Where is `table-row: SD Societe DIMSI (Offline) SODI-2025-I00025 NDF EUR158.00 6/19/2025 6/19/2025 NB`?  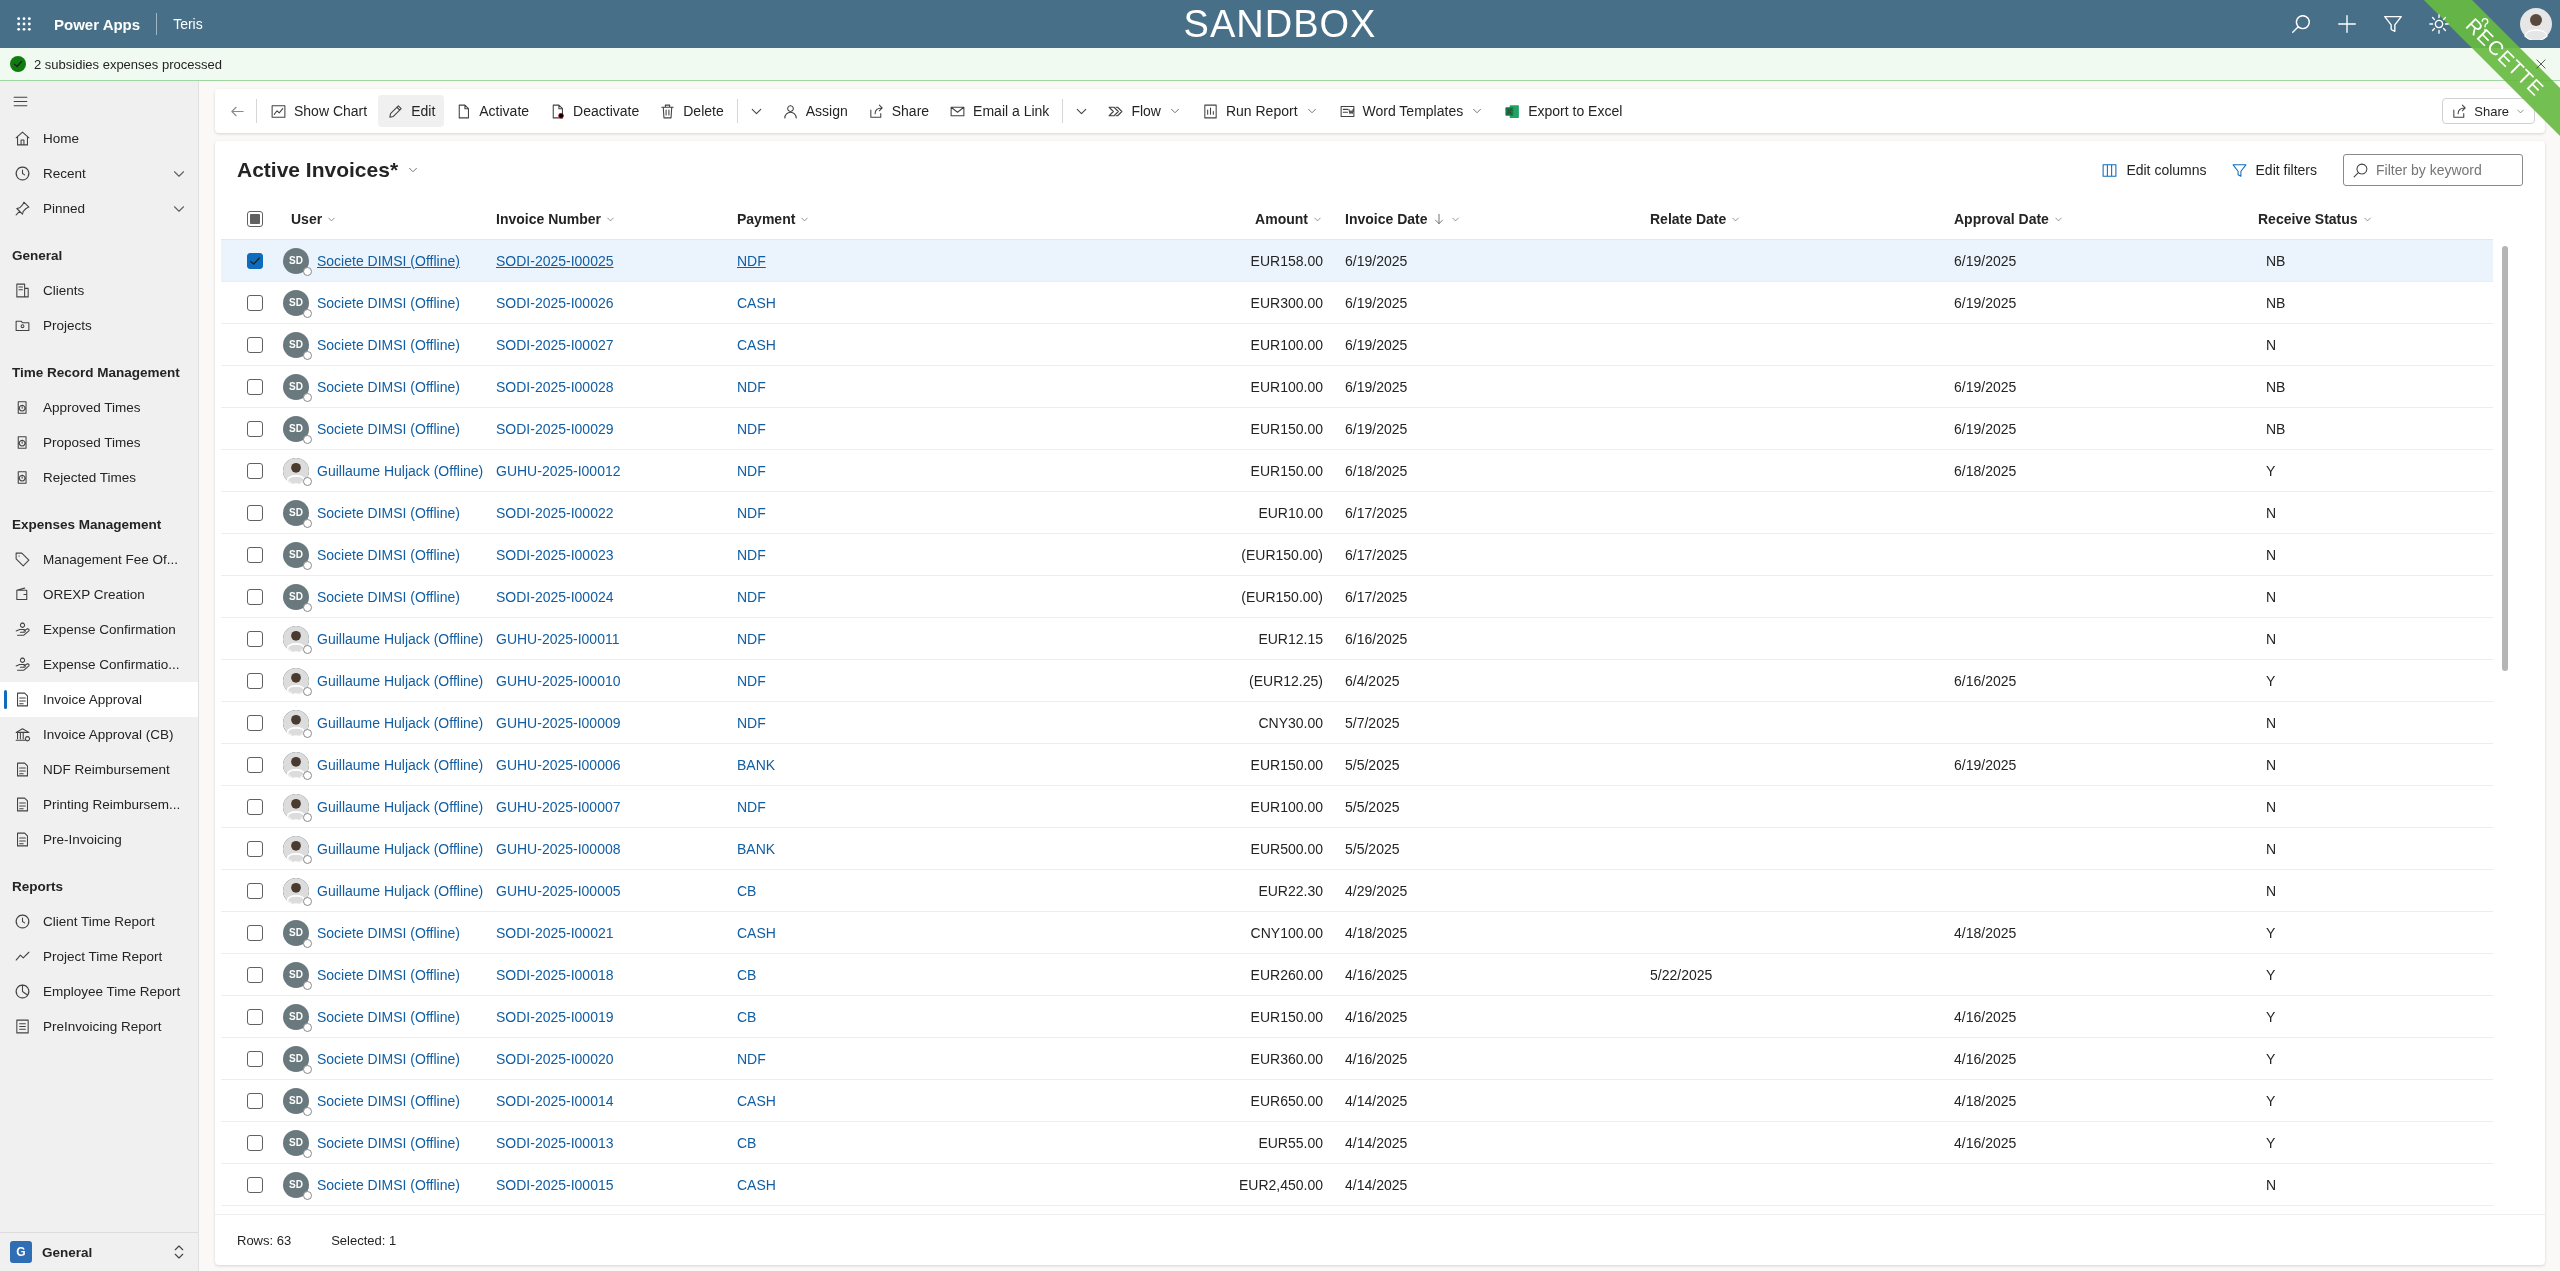 table-row: SD Societe DIMSI (Offline) SODI-2025-I00025 NDF EUR158.00 6/19/2025 6/19/2025 NB is located at coordinates (1357, 261).